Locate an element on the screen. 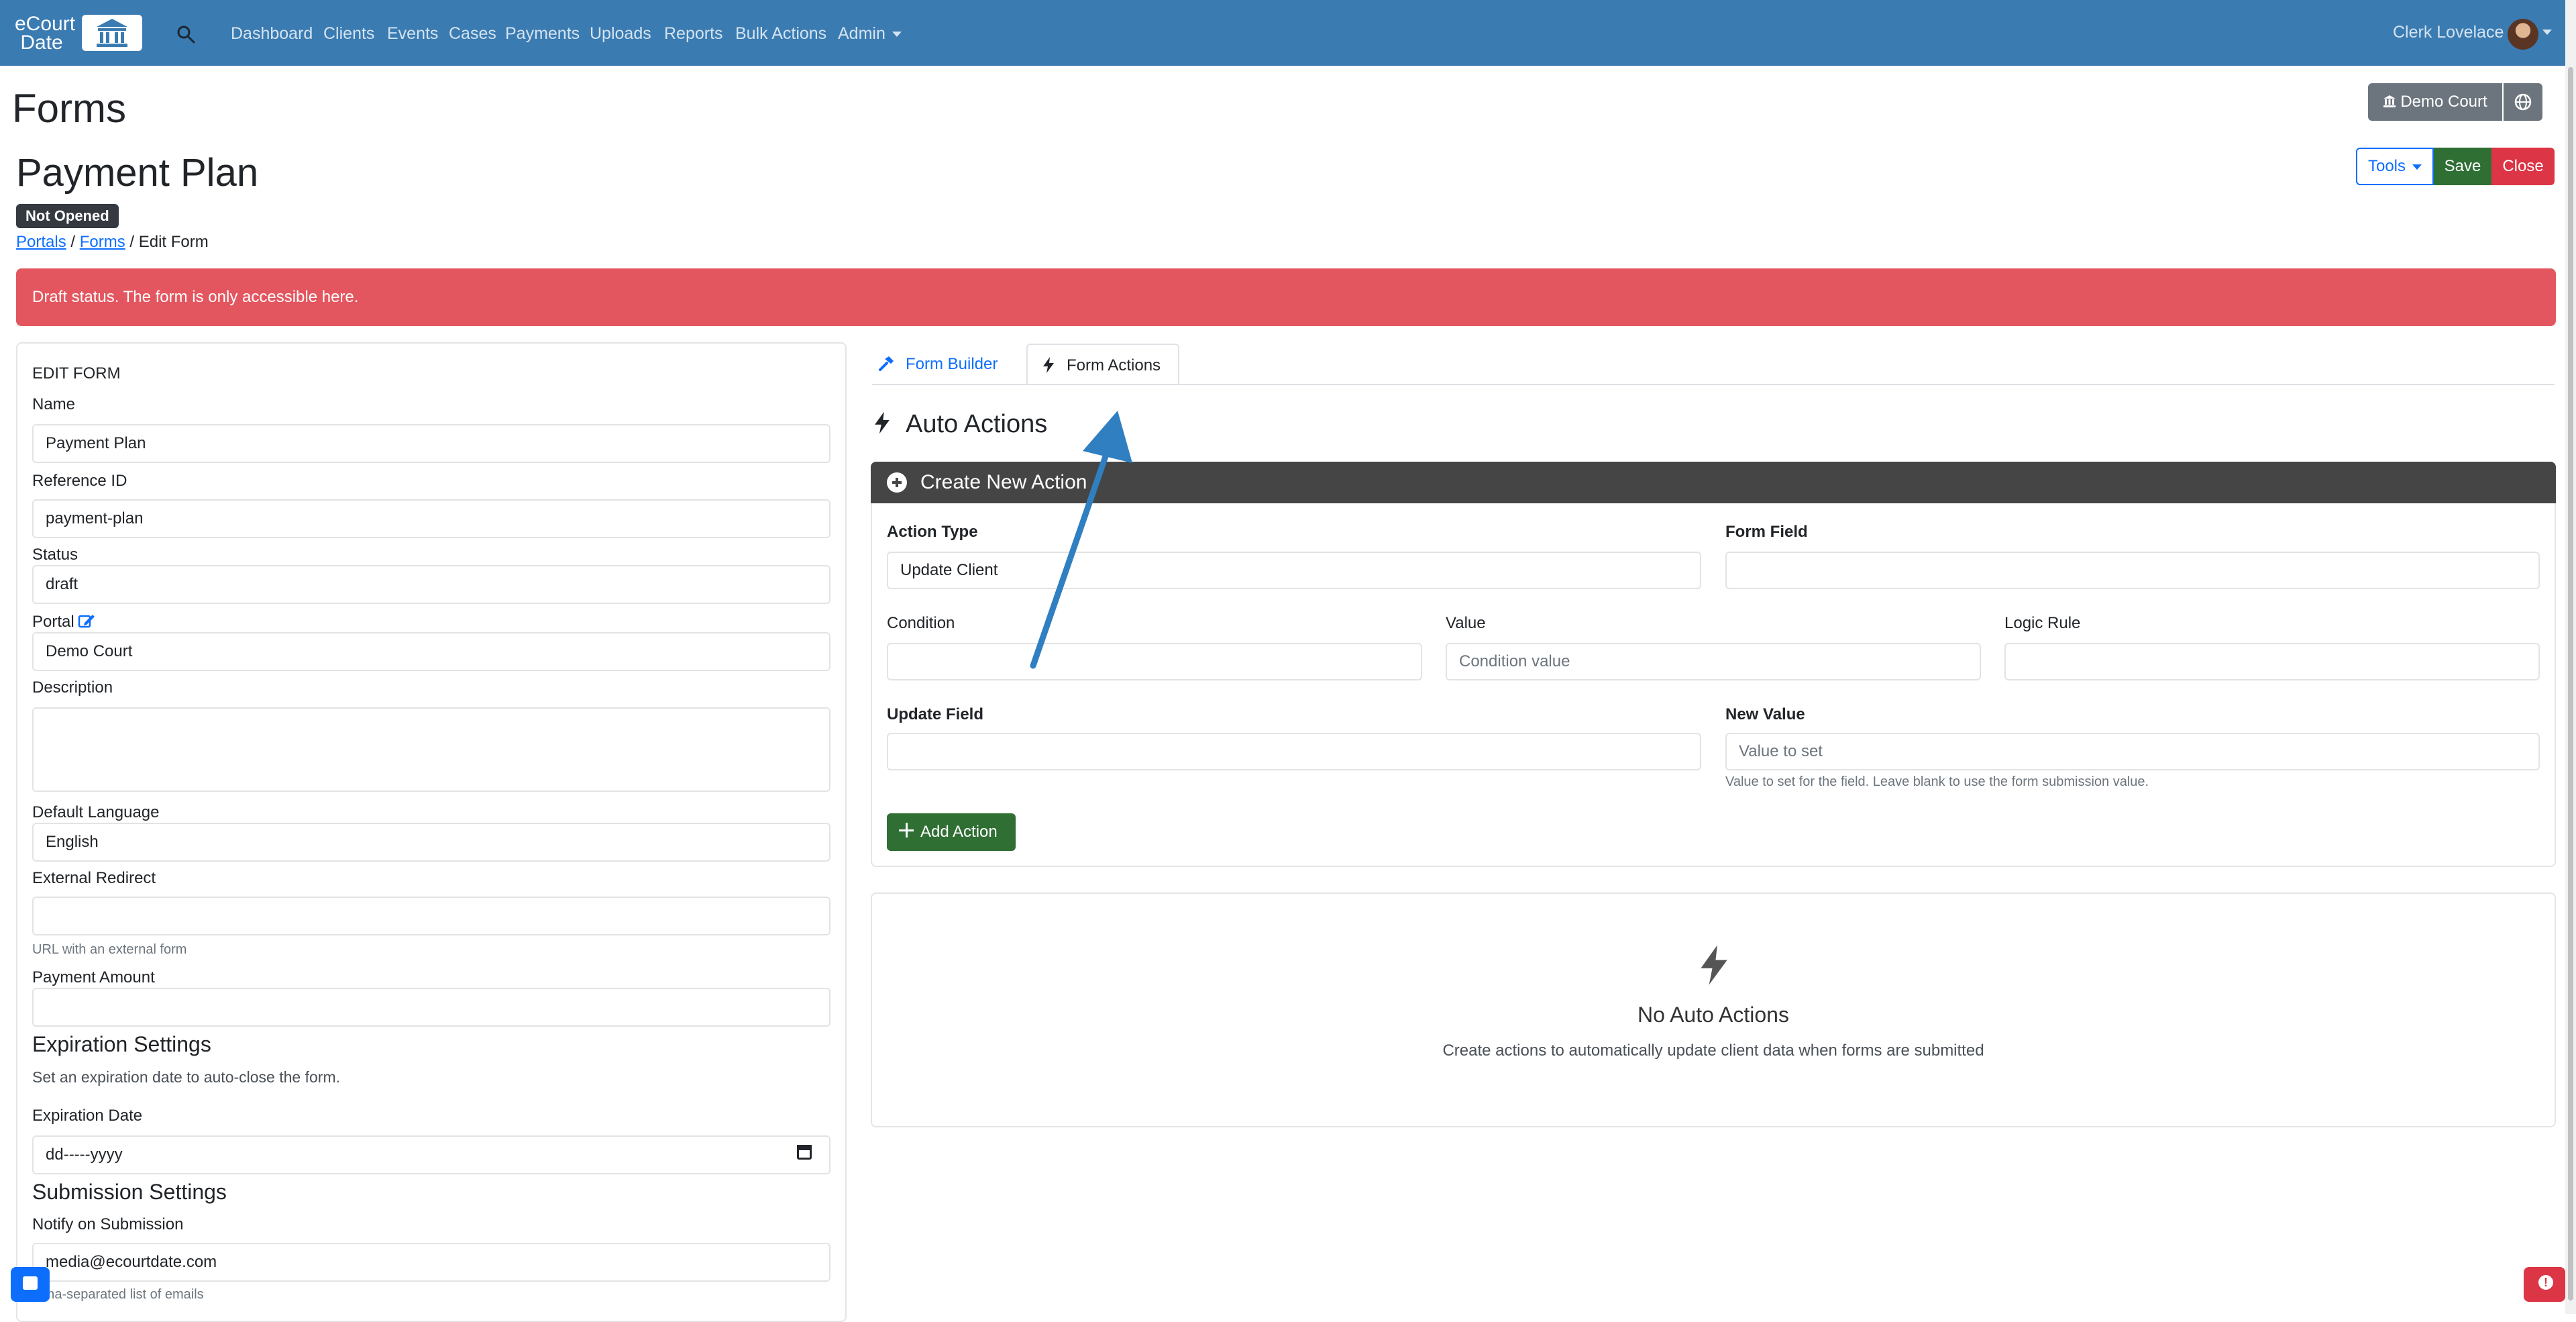 Image resolution: width=2576 pixels, height=1322 pixels. tab-divider is located at coordinates (1713, 384).